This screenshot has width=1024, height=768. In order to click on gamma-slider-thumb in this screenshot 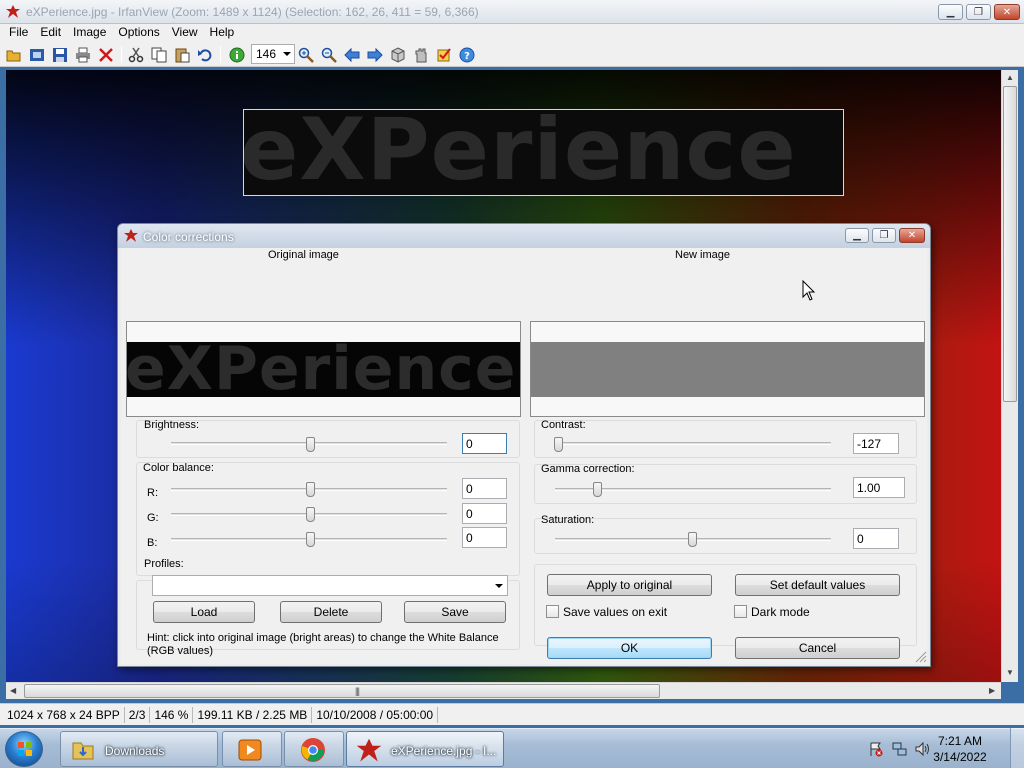, I will do `click(597, 489)`.